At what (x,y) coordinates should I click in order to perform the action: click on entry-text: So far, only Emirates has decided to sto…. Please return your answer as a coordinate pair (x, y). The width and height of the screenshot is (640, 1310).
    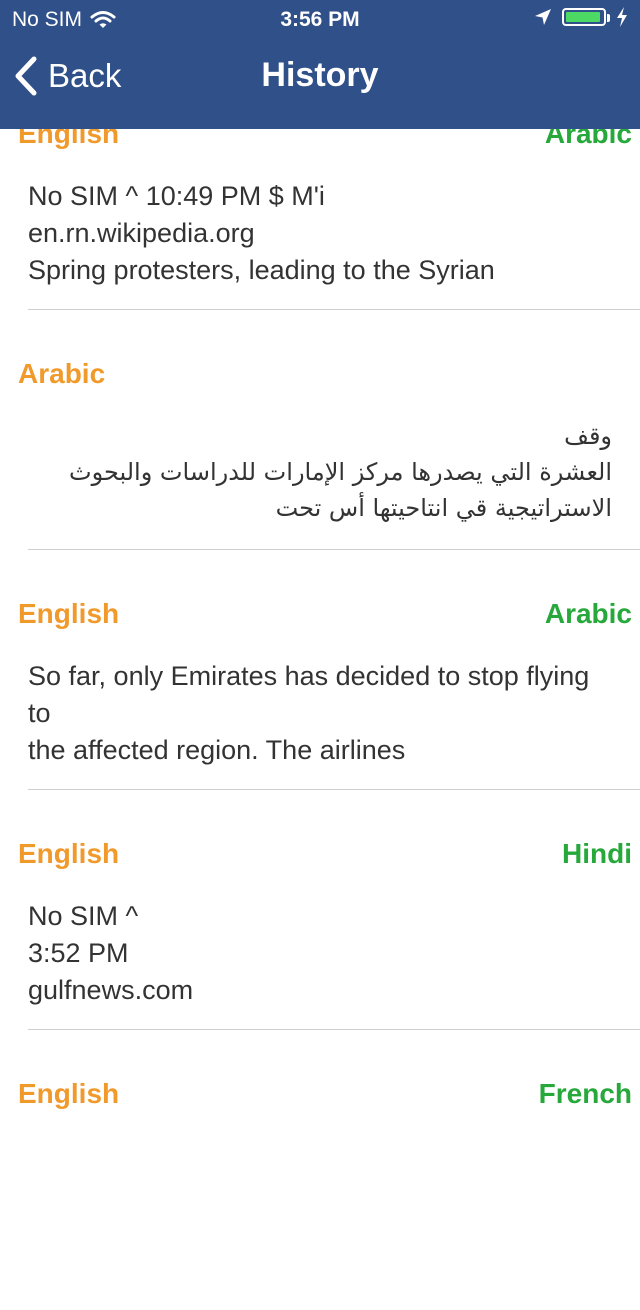
    Looking at the image, I should click on (309, 713).